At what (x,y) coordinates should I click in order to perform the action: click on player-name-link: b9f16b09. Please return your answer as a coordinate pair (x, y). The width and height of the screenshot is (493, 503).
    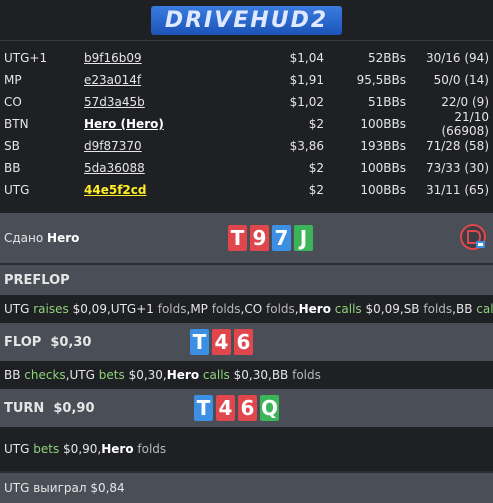
    Looking at the image, I should click on (169, 58).